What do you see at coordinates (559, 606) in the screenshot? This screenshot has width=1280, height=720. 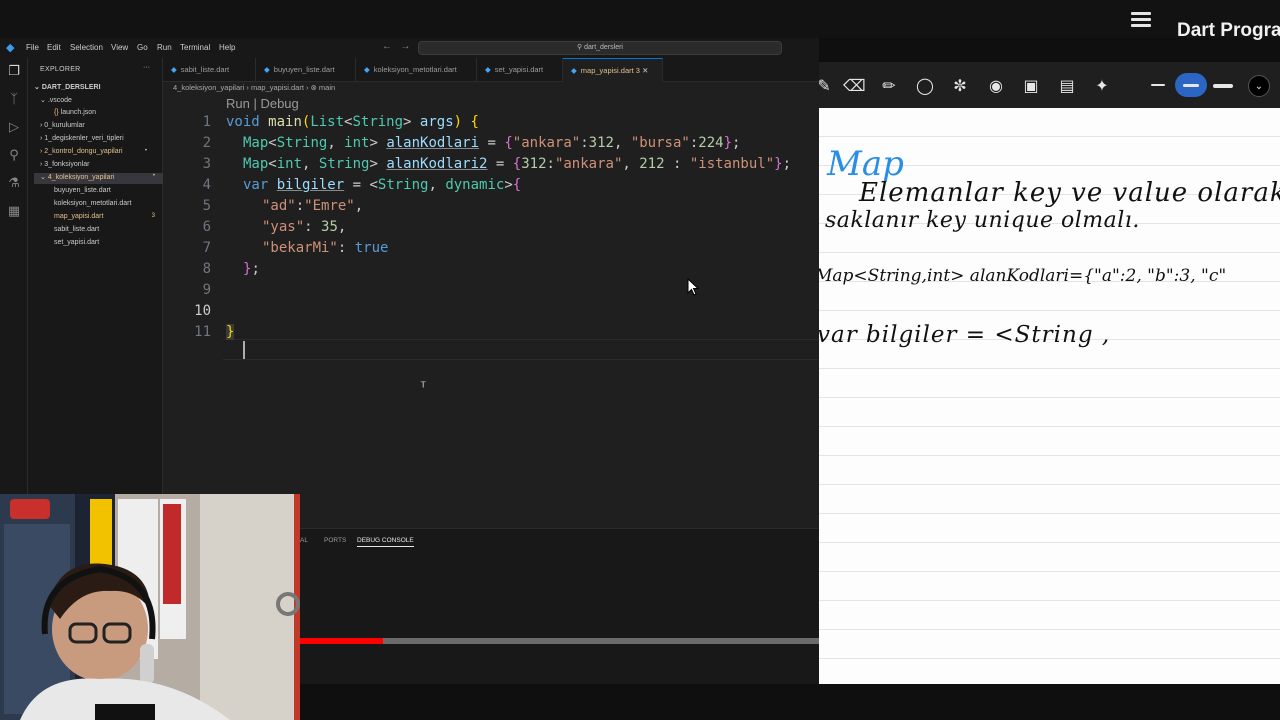 I see `bottom-panel: AL PORTS DEBUG CONSOLE` at bounding box center [559, 606].